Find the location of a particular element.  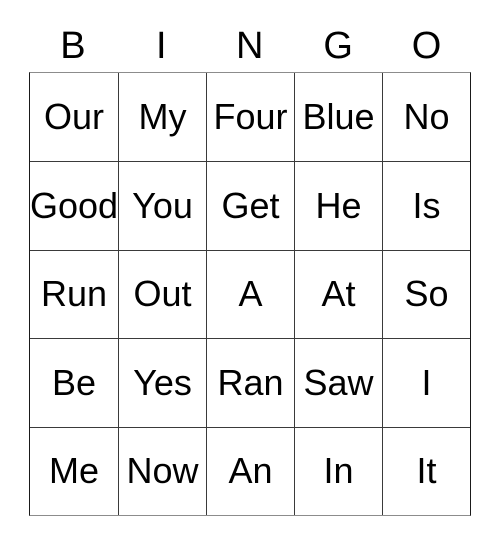

bingo-cell: Is is located at coordinates (426, 205).